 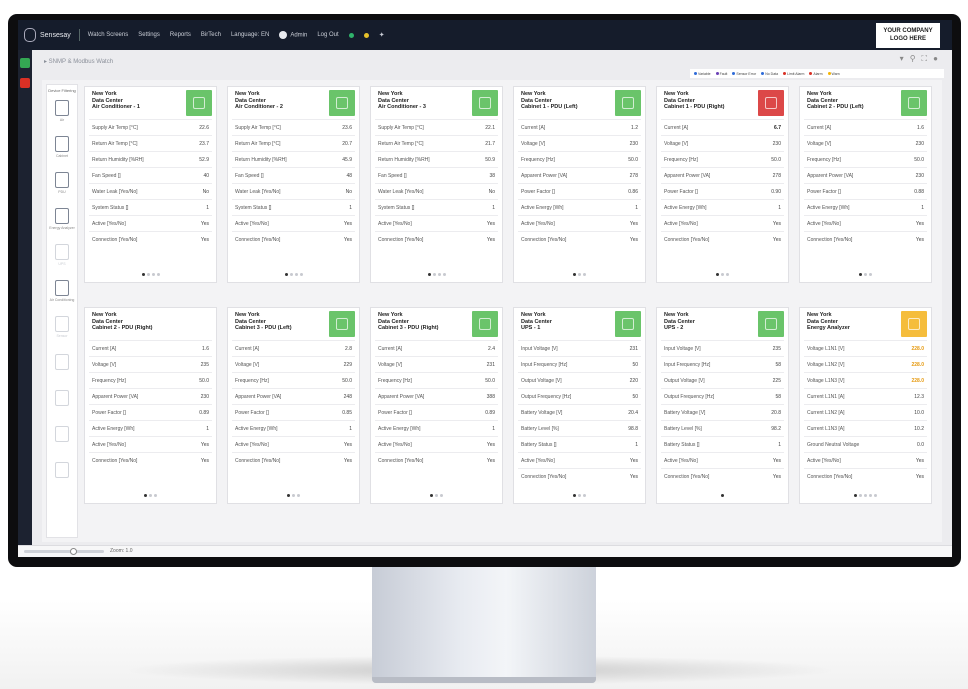 I want to click on pin-icon: ⚲, so click(x=913, y=59).